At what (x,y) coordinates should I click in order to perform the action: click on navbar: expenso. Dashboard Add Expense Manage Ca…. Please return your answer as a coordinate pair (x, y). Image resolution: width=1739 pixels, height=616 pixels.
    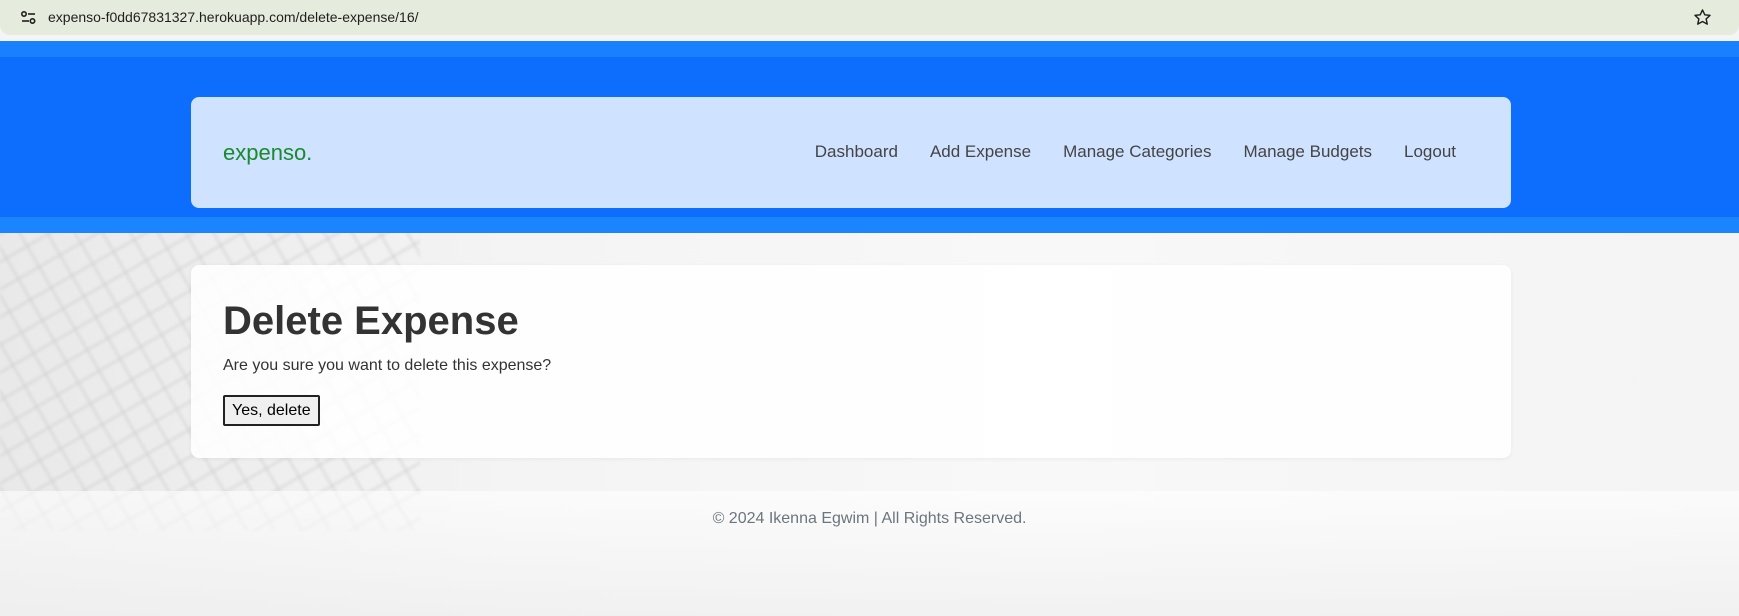
    Looking at the image, I should click on (851, 152).